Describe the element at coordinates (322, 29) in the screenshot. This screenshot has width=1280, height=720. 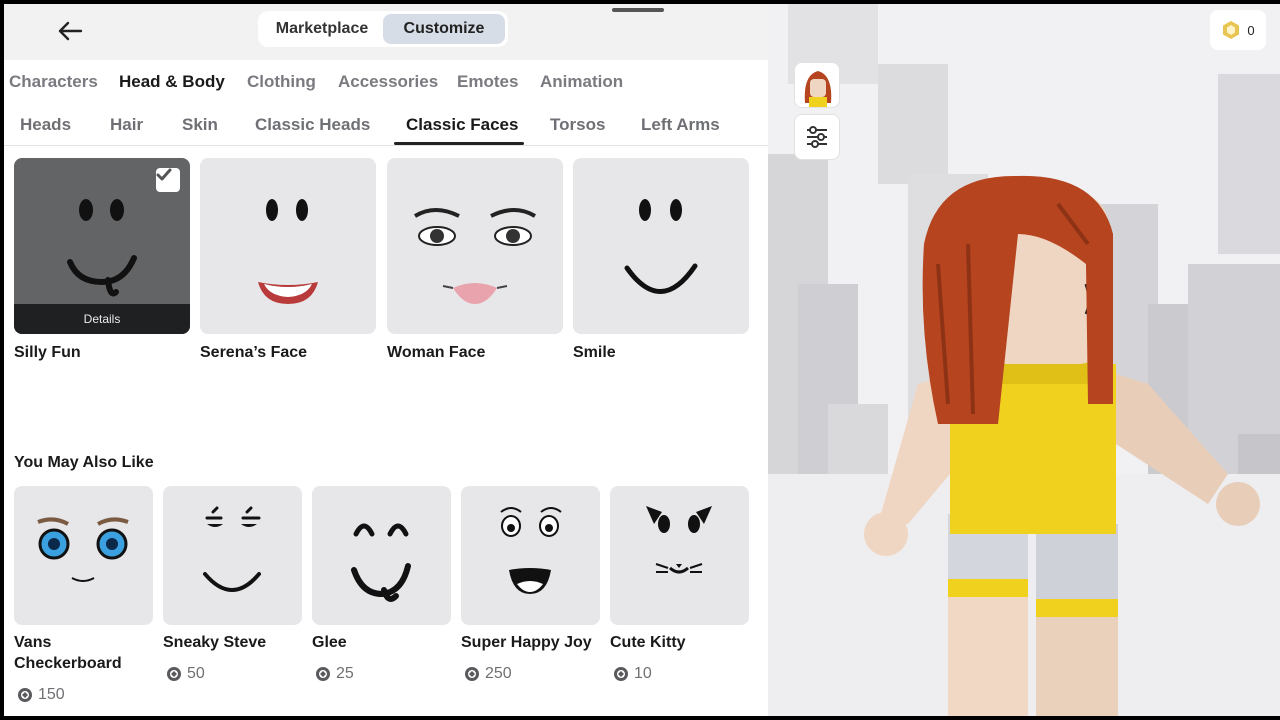
I see `tab-marketplace: Marketplace` at that location.